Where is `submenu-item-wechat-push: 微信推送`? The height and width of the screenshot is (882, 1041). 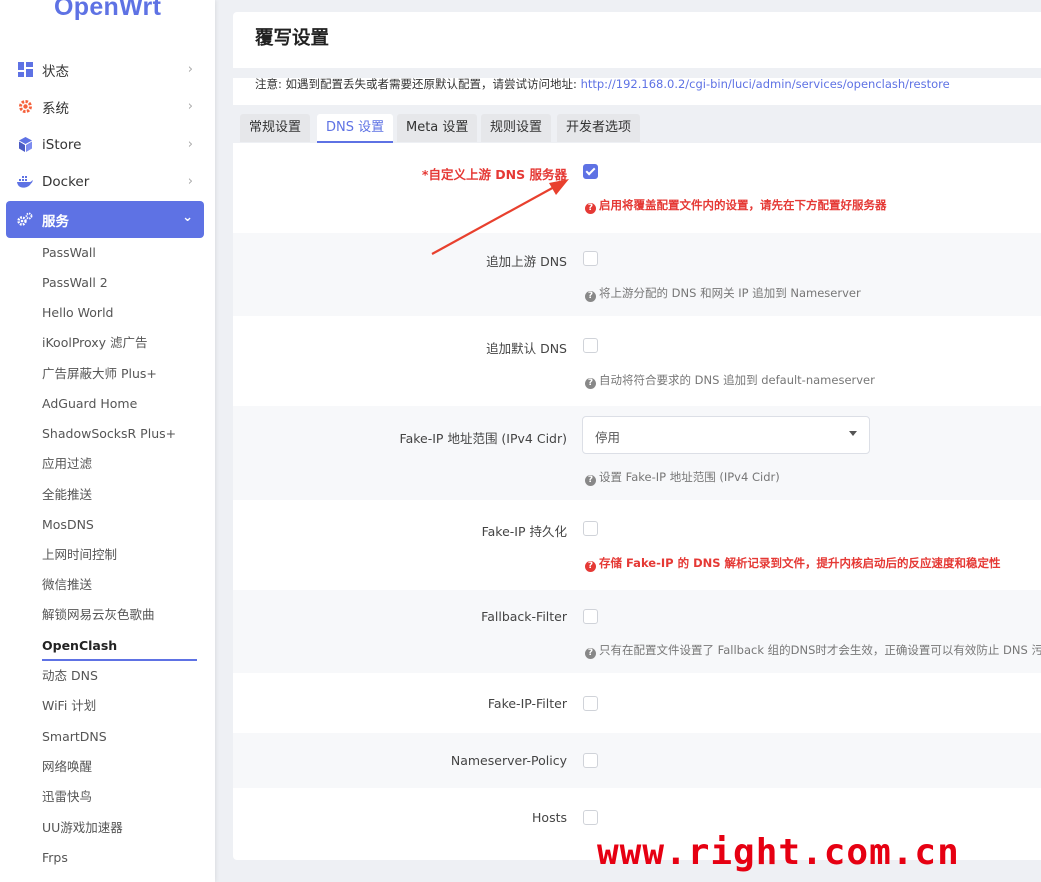 submenu-item-wechat-push: 微信推送 is located at coordinates (67, 585).